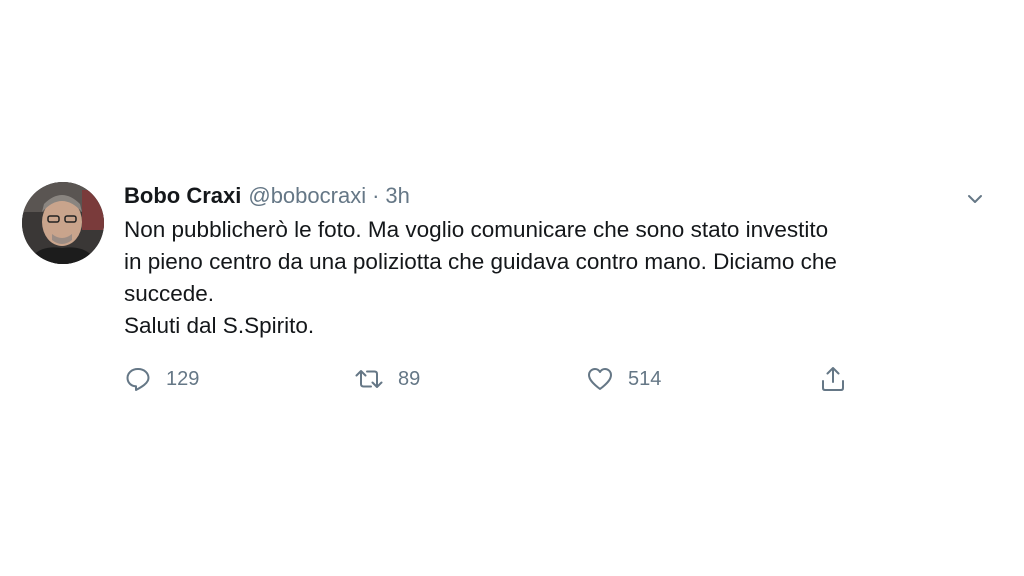 Image resolution: width=1024 pixels, height=576 pixels. I want to click on tweet-header: Bobo Craxi @bobocraxi · 3h, so click(559, 196).